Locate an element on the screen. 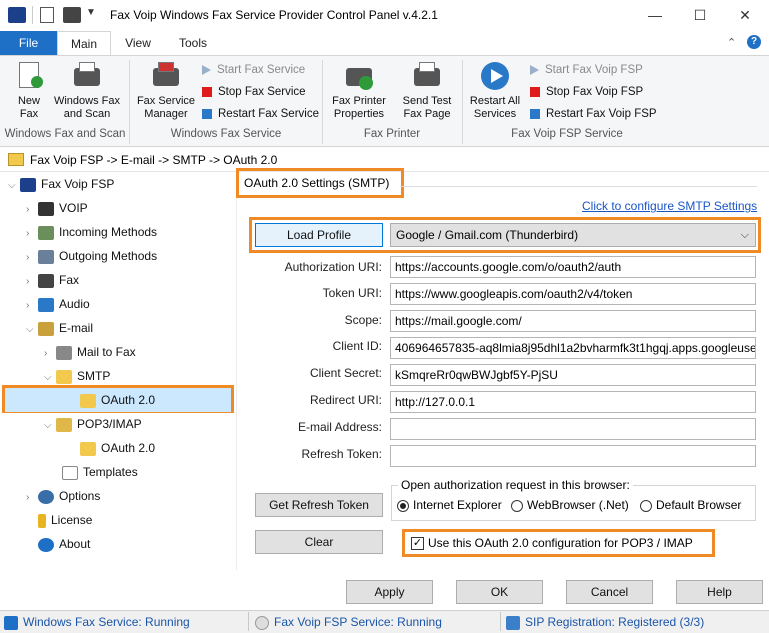 The image size is (769, 633). audio-icon is located at coordinates (46, 304).